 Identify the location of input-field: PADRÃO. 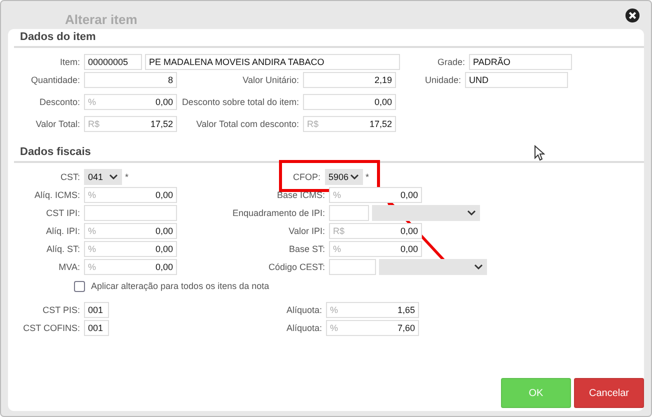
(520, 62).